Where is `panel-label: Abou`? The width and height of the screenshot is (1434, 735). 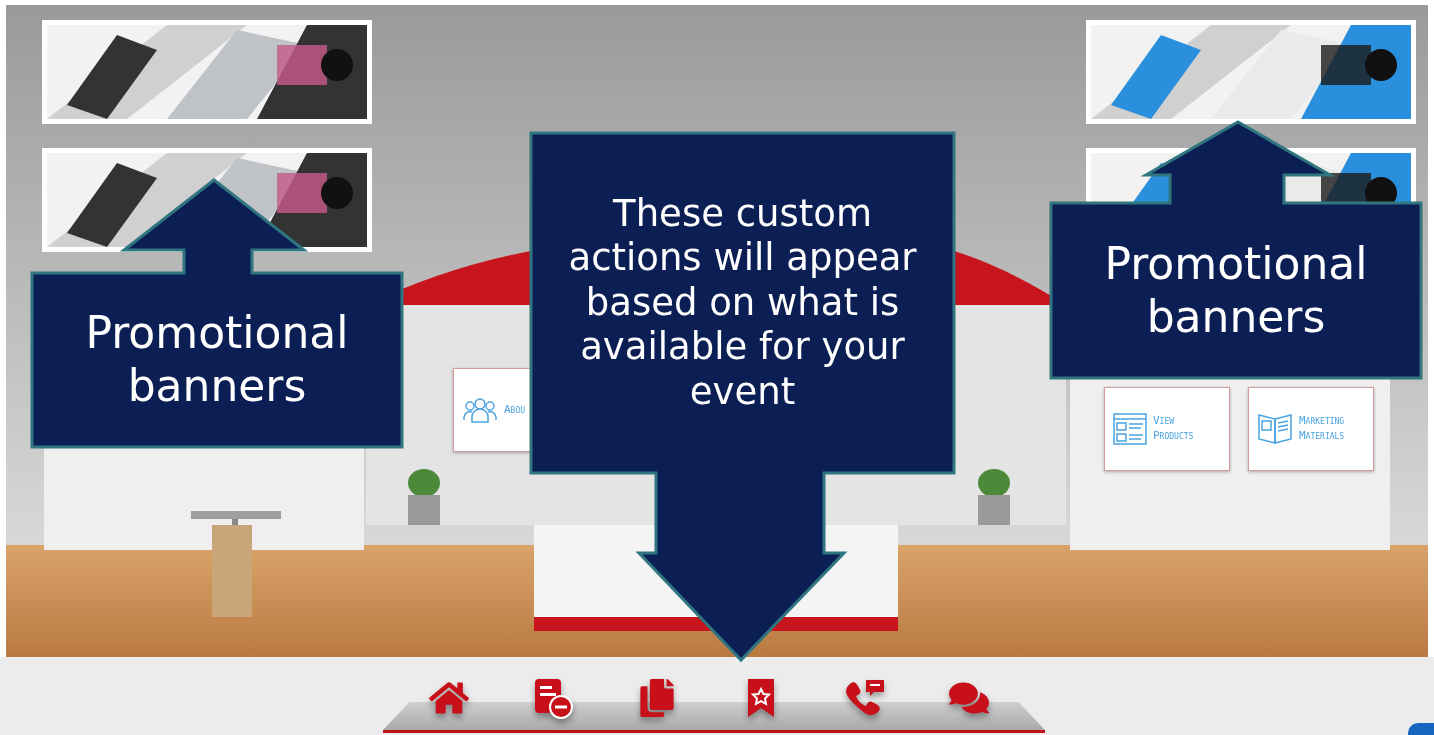 panel-label: Abou is located at coordinates (515, 410).